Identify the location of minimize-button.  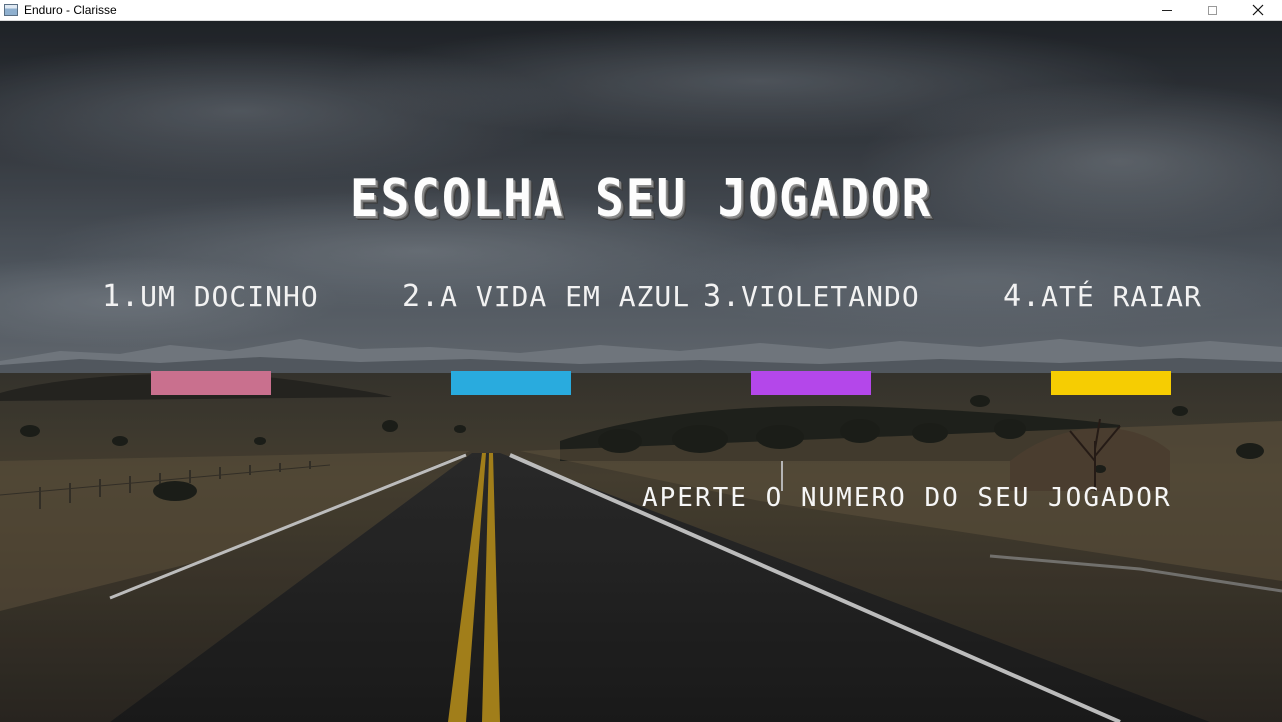
(1167, 10).